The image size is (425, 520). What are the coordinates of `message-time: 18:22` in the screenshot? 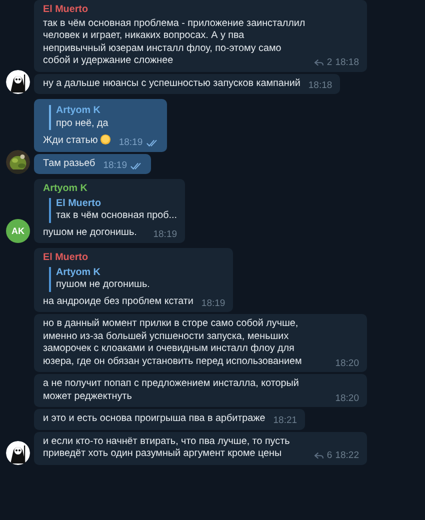 It's located at (347, 456).